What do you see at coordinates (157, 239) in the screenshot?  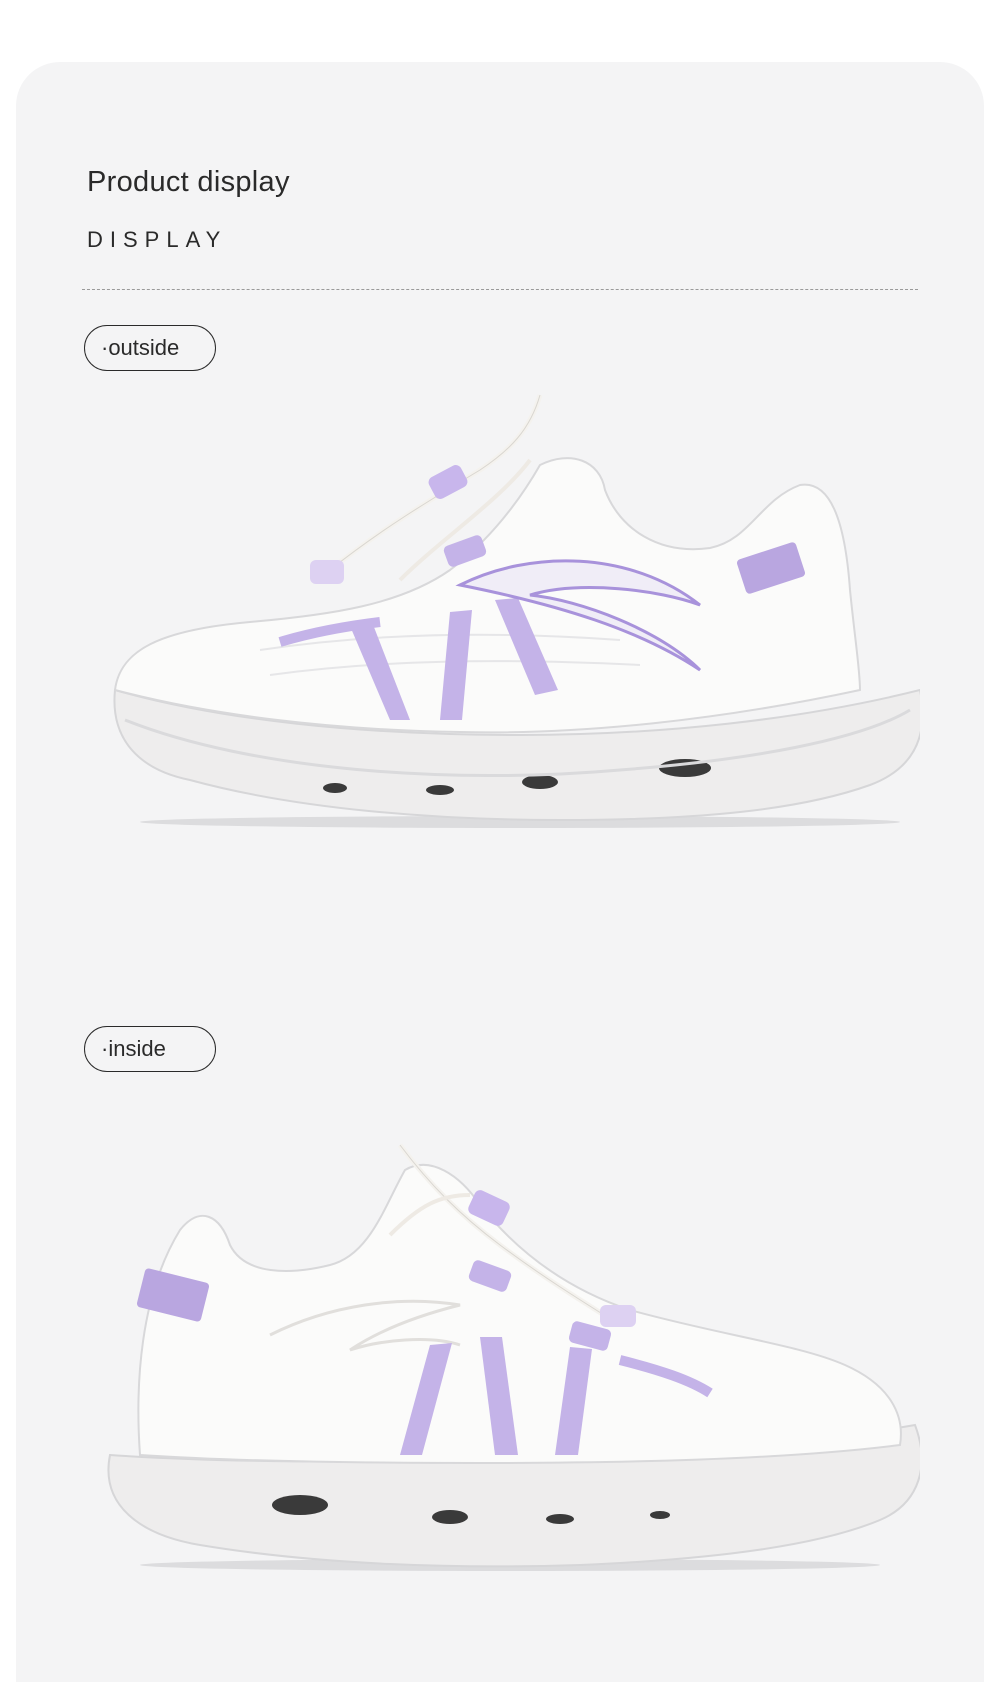 I see `page-subtitle: DISPLAY` at bounding box center [157, 239].